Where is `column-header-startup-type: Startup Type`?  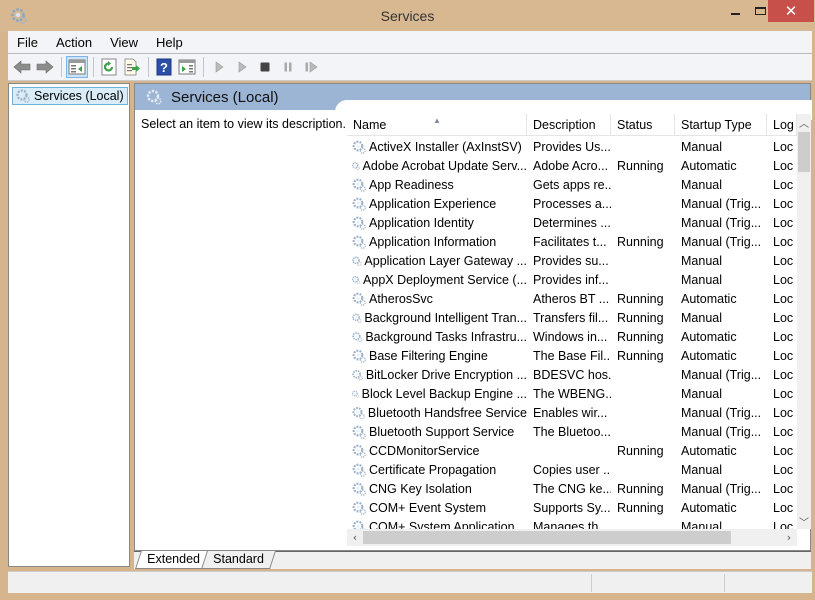 column-header-startup-type: Startup Type is located at coordinates (721, 124).